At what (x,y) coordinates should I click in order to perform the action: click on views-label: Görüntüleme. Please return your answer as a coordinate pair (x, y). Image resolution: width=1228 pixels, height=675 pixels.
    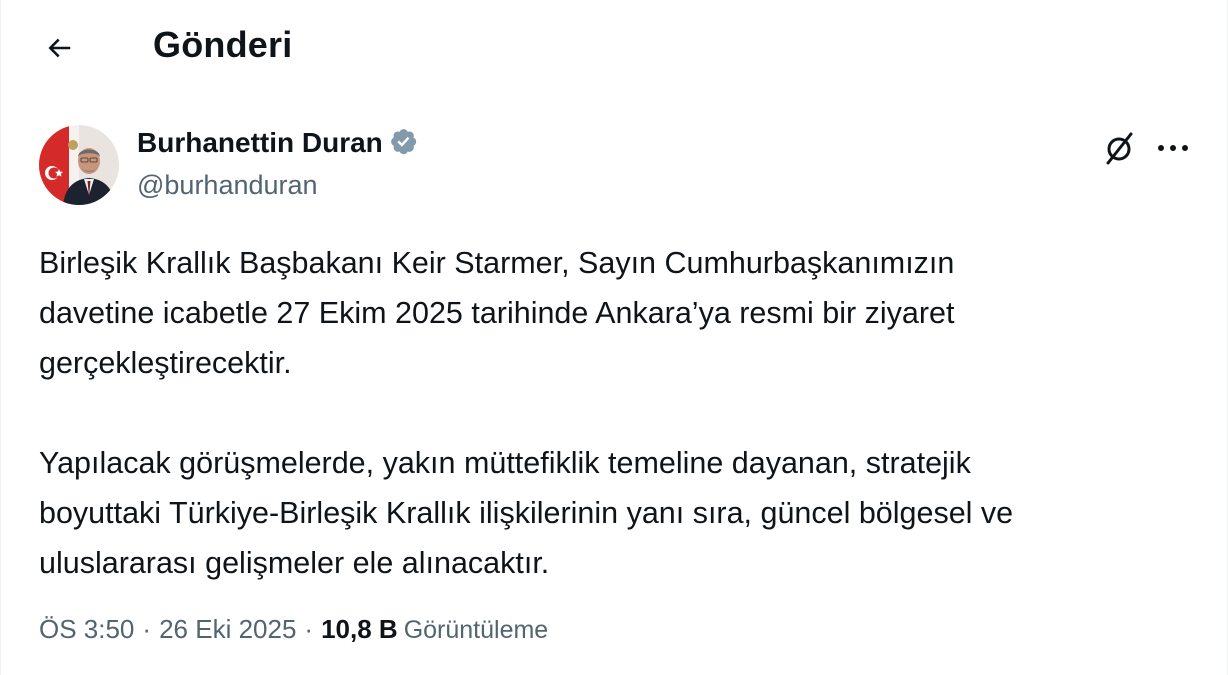
    Looking at the image, I should click on (476, 630).